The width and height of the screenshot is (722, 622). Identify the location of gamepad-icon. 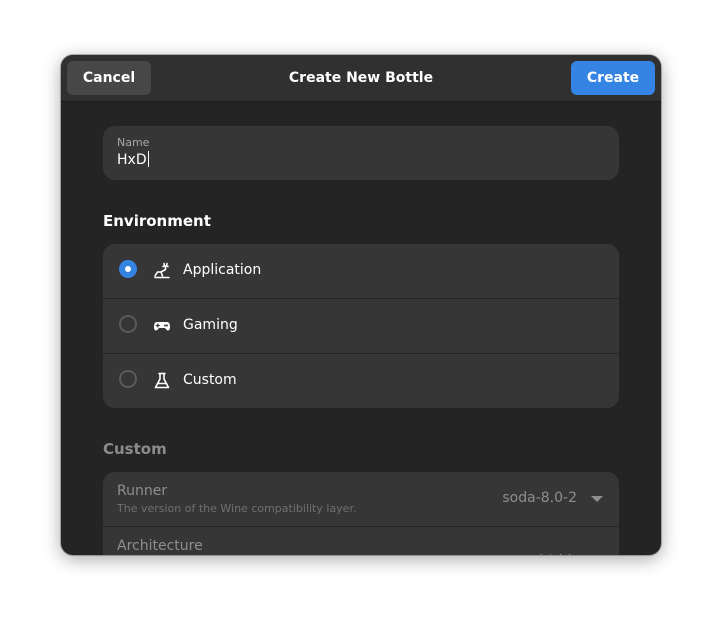
(162, 326).